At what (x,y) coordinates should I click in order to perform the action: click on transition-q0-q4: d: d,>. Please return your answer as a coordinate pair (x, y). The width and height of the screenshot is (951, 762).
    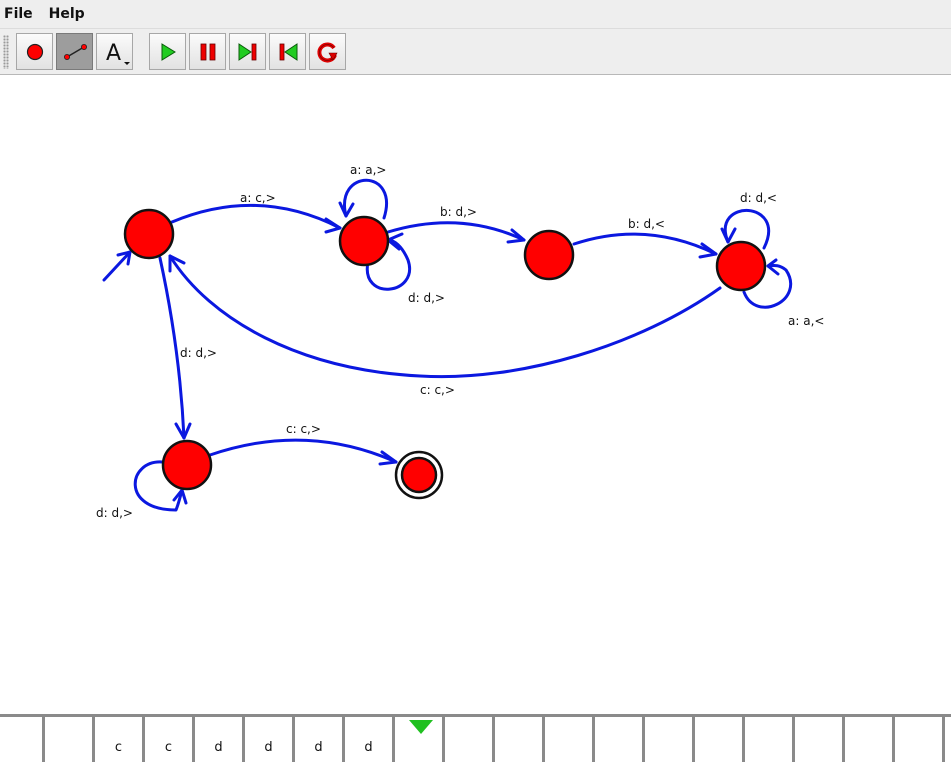
    Looking at the image, I should click on (187, 348).